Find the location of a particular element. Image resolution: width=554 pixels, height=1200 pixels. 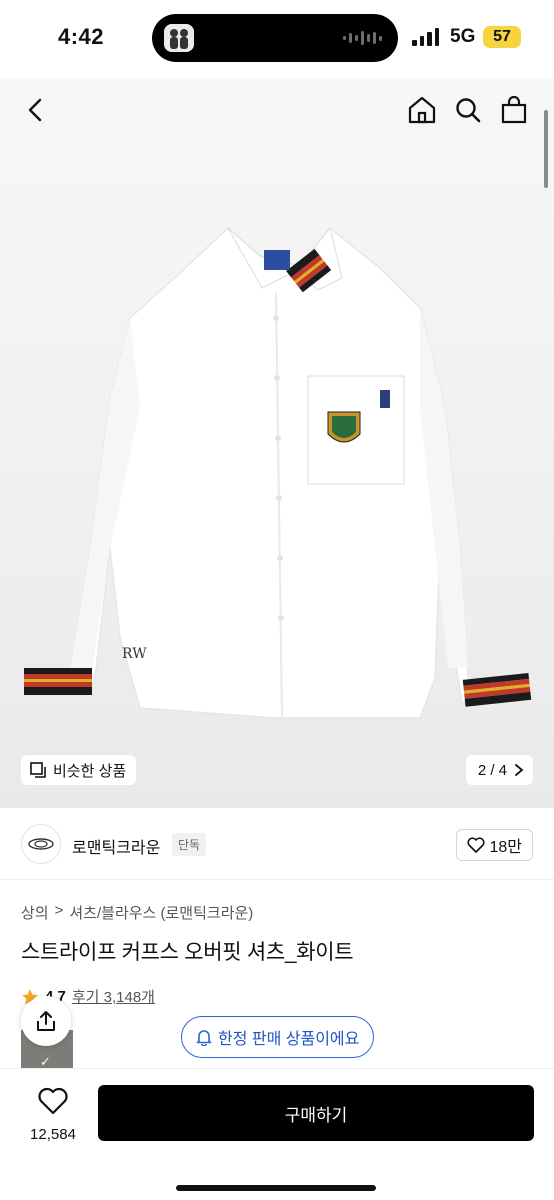

review-link: 후기 3,148개 is located at coordinates (113, 996).